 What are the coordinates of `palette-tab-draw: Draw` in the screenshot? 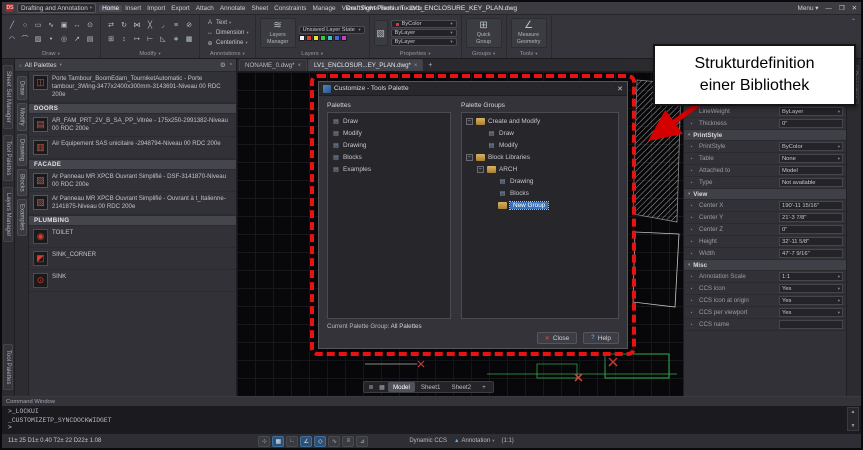 It's located at (21, 88).